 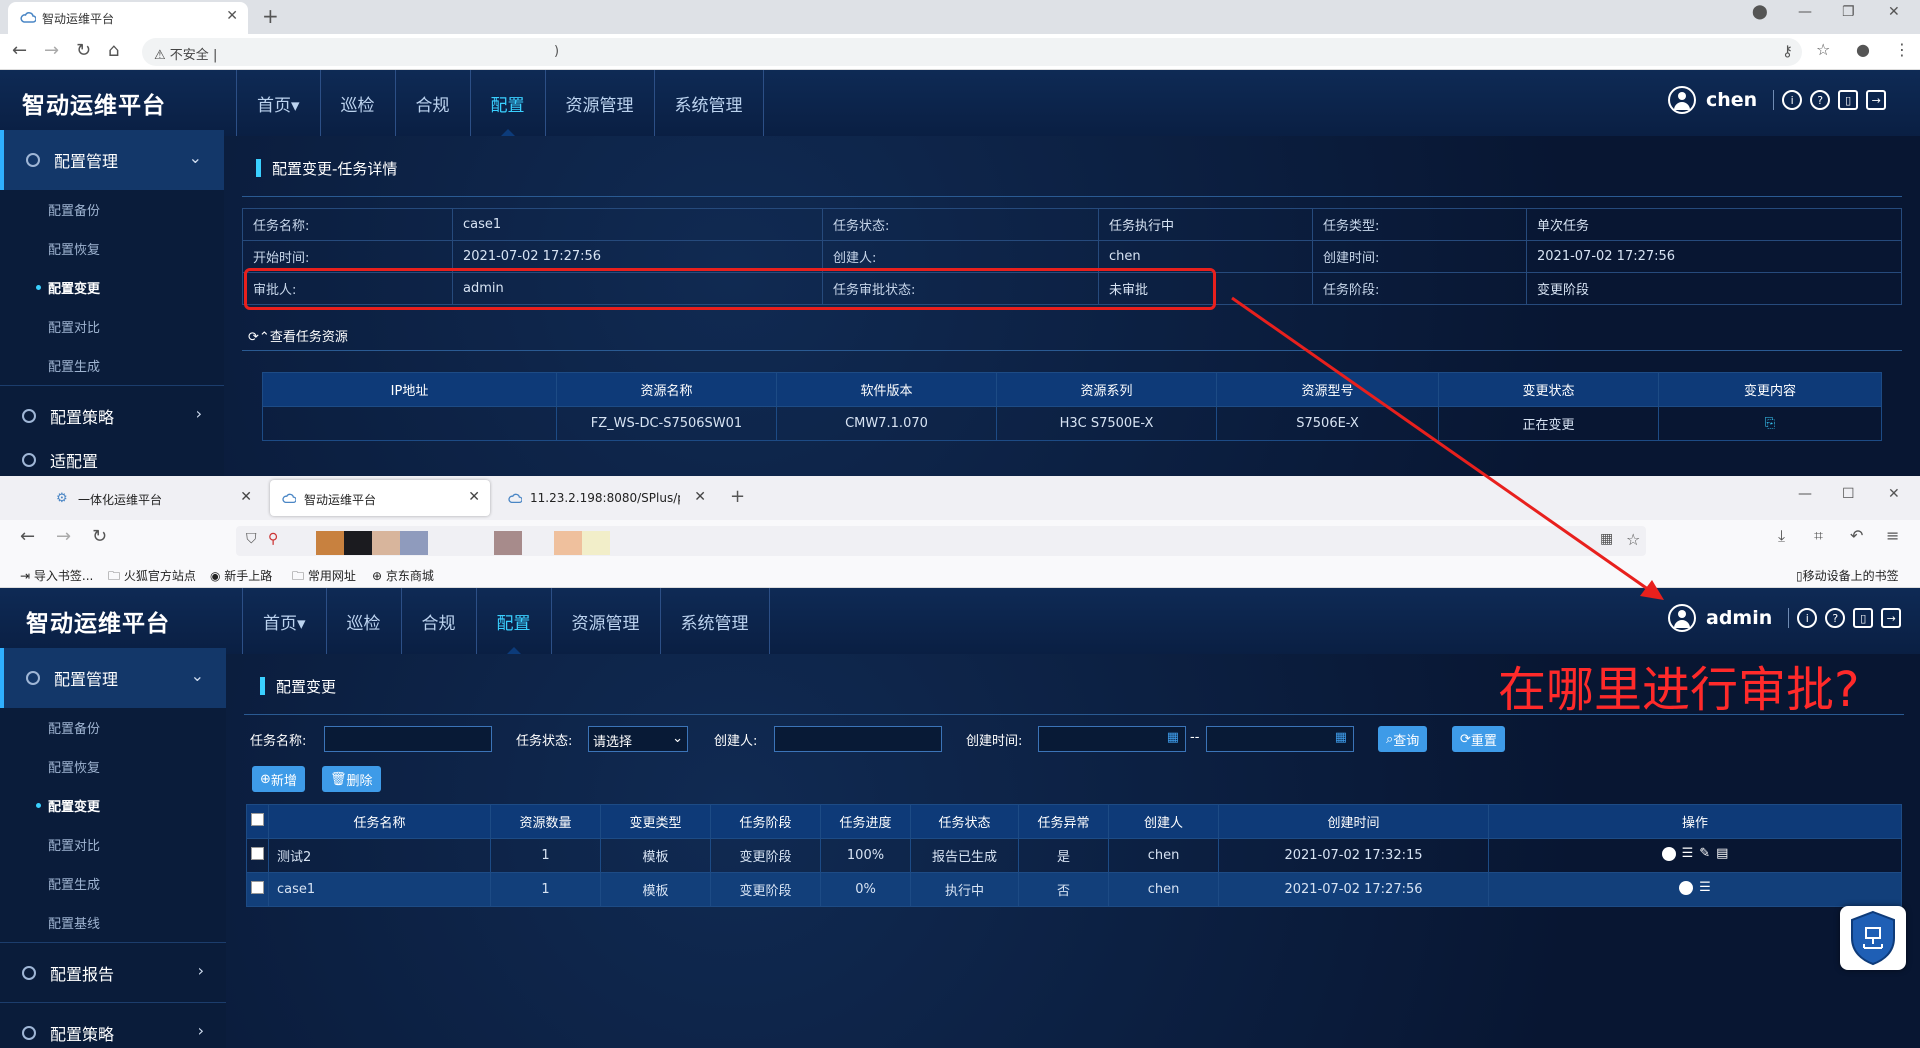 What do you see at coordinates (1781, 536) in the screenshot?
I see `download-icon: ⤓` at bounding box center [1781, 536].